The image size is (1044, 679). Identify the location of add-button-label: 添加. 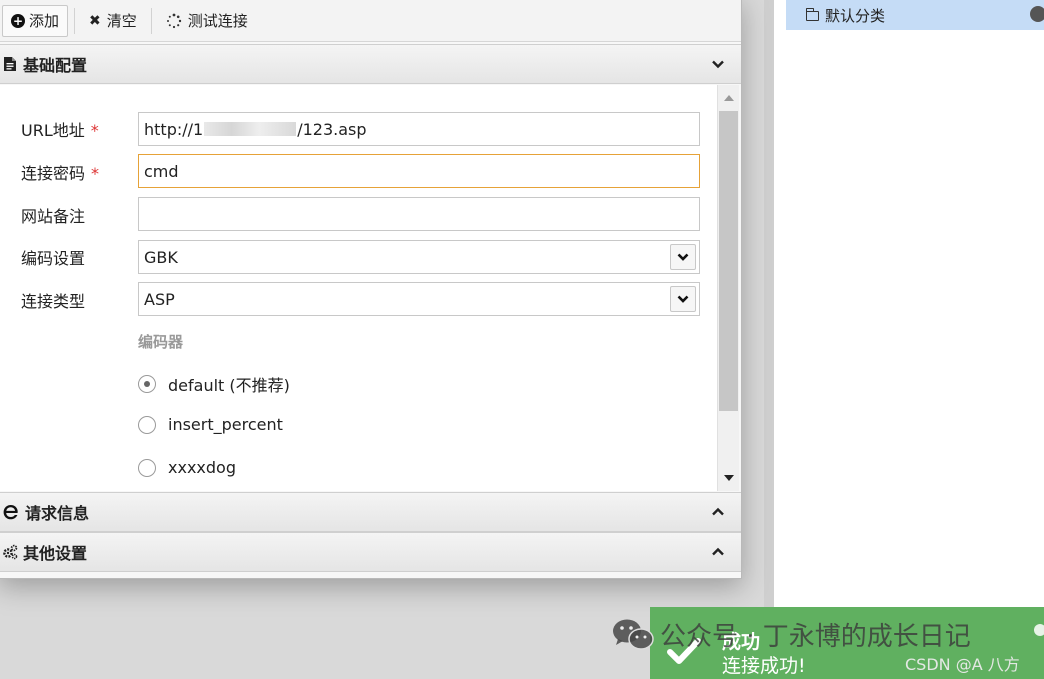
(44, 21).